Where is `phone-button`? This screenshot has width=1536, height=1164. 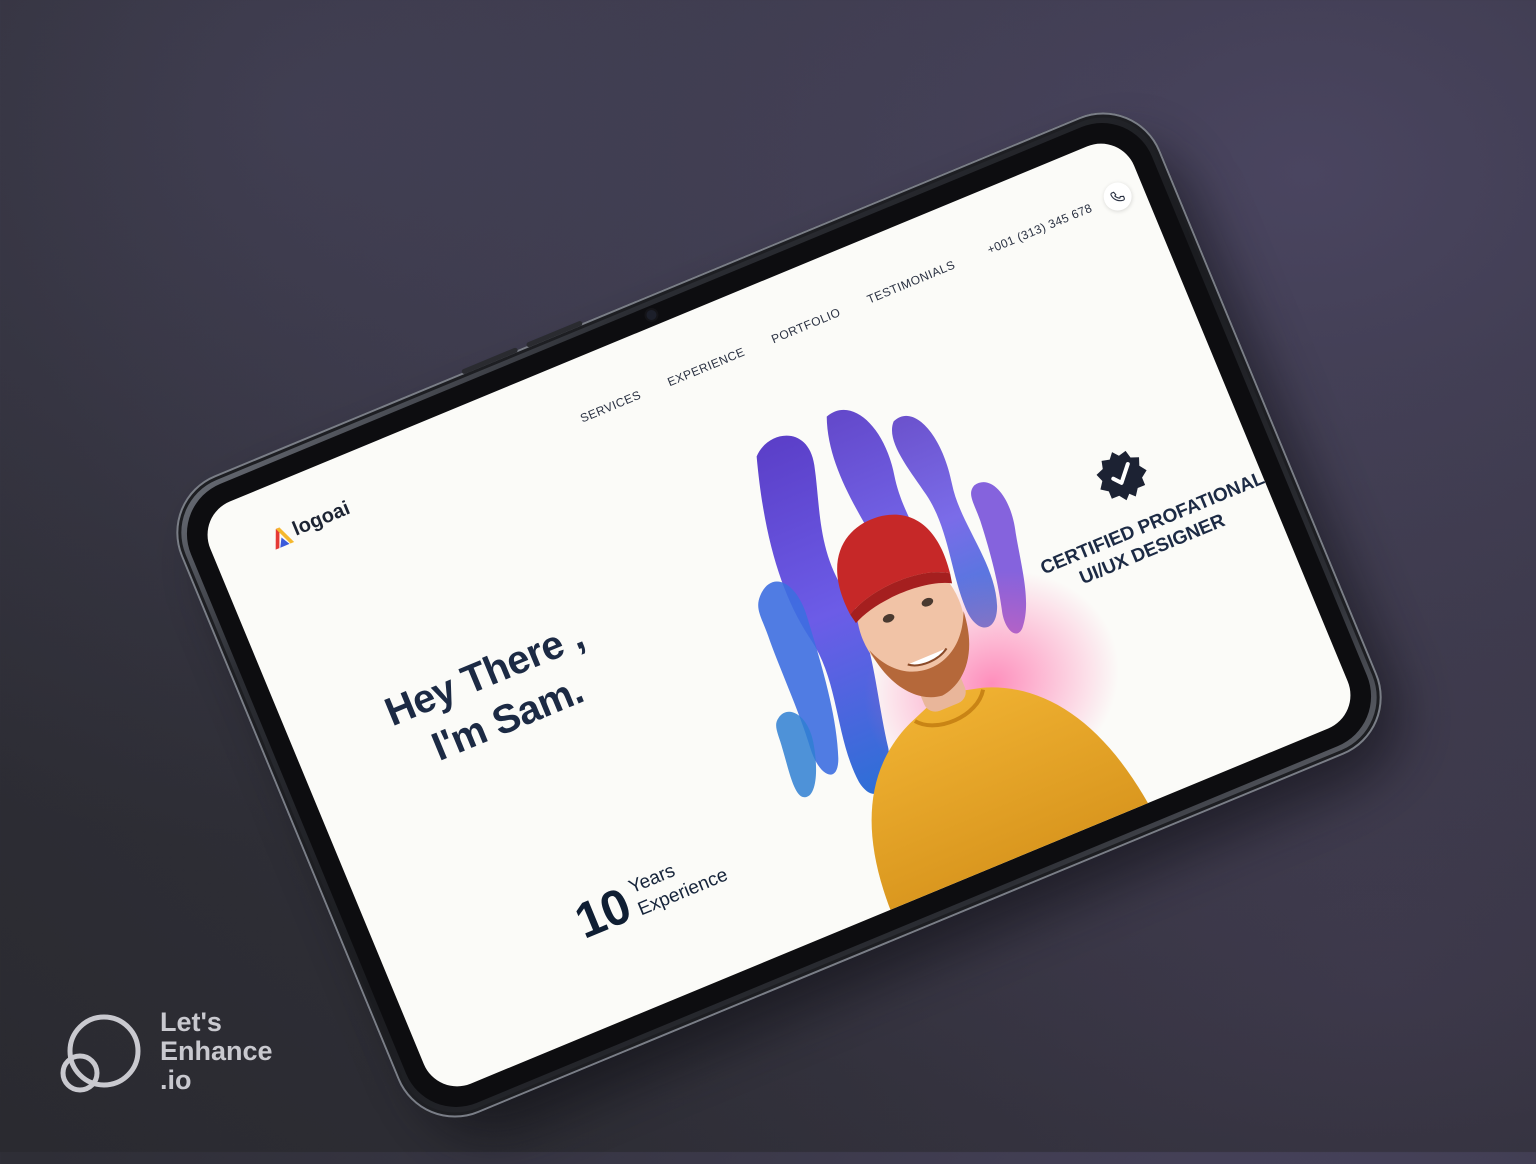
phone-button is located at coordinates (1117, 196).